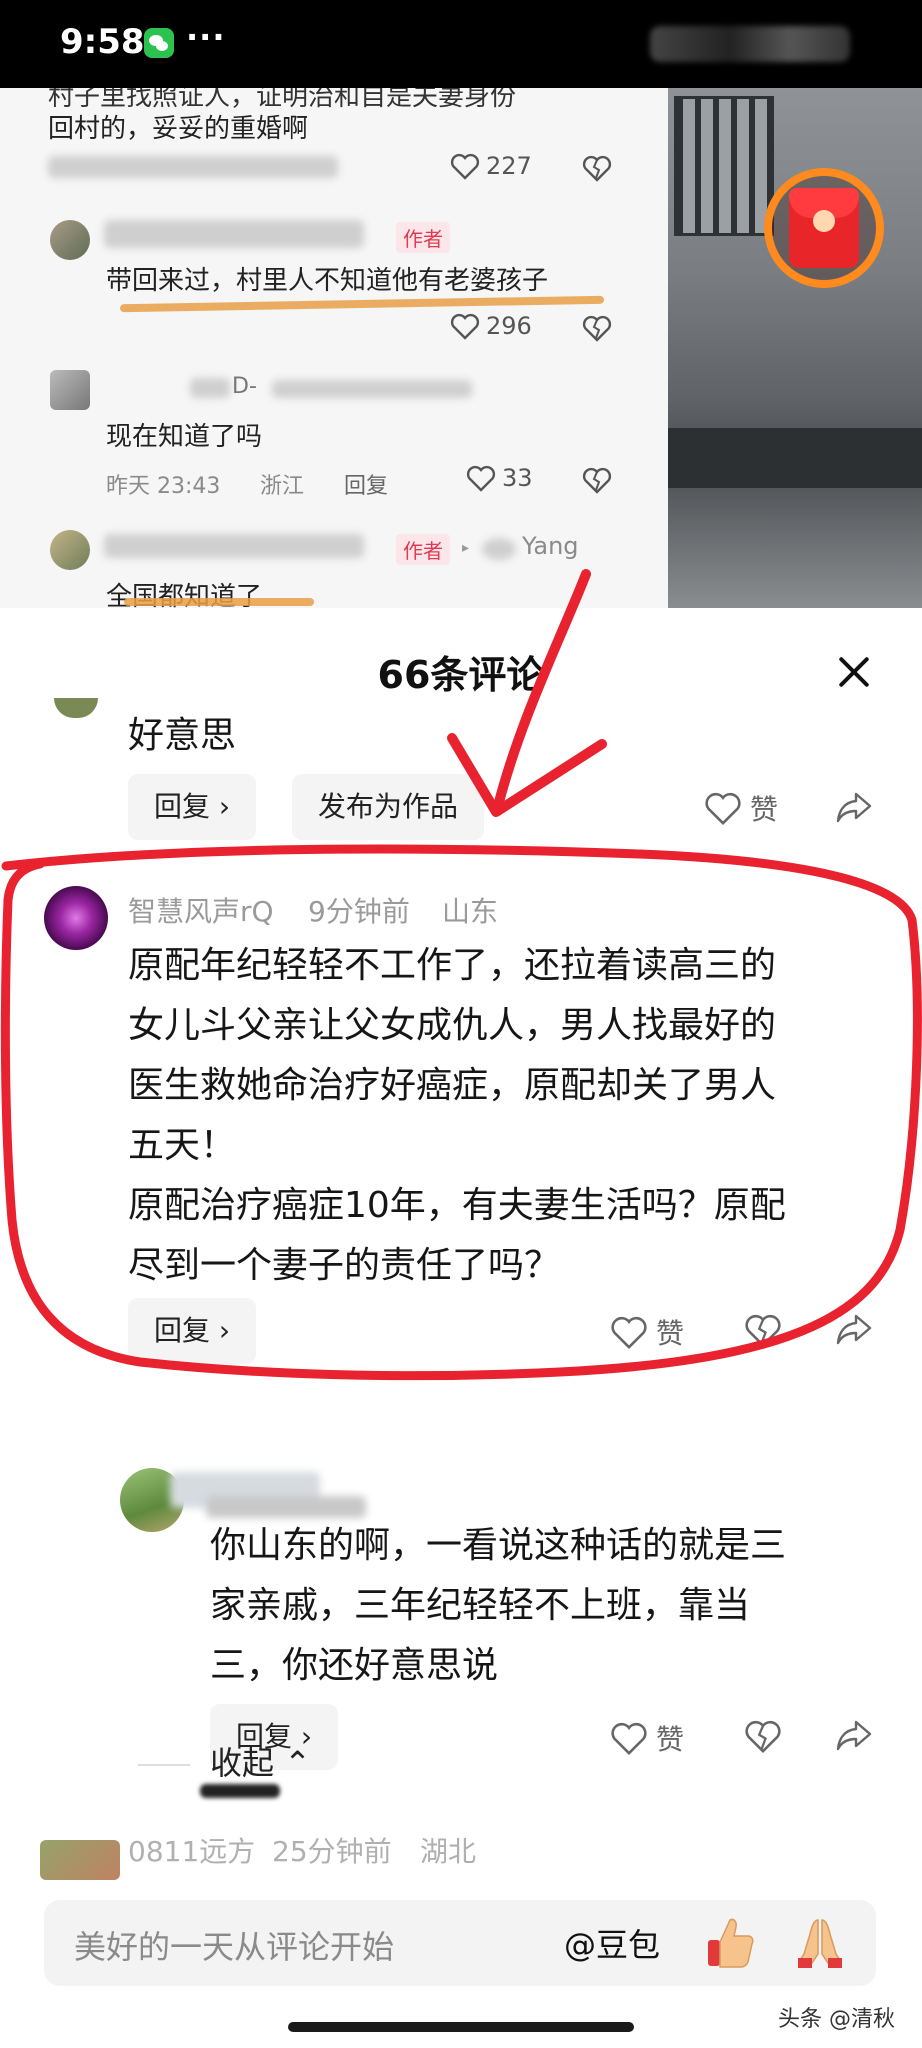  I want to click on publish-as-post-button: 发布为作品, so click(388, 807).